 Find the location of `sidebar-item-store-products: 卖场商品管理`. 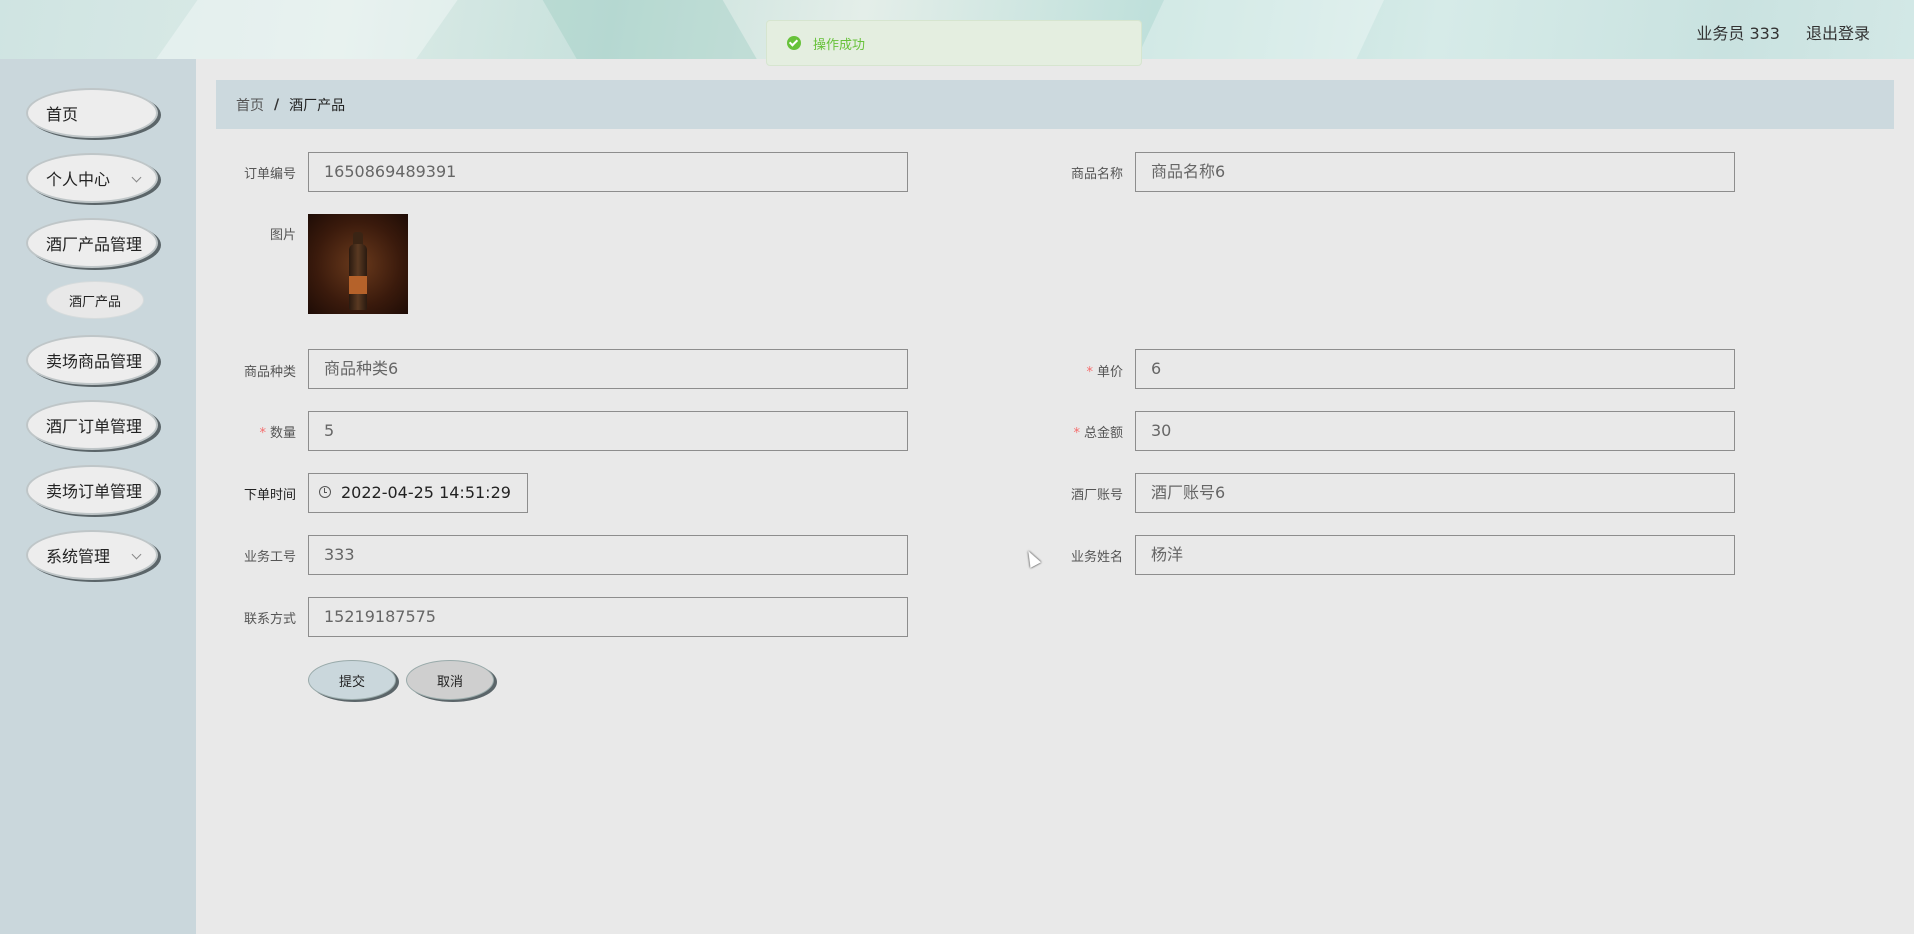

sidebar-item-store-products: 卖场商品管理 is located at coordinates (92, 360).